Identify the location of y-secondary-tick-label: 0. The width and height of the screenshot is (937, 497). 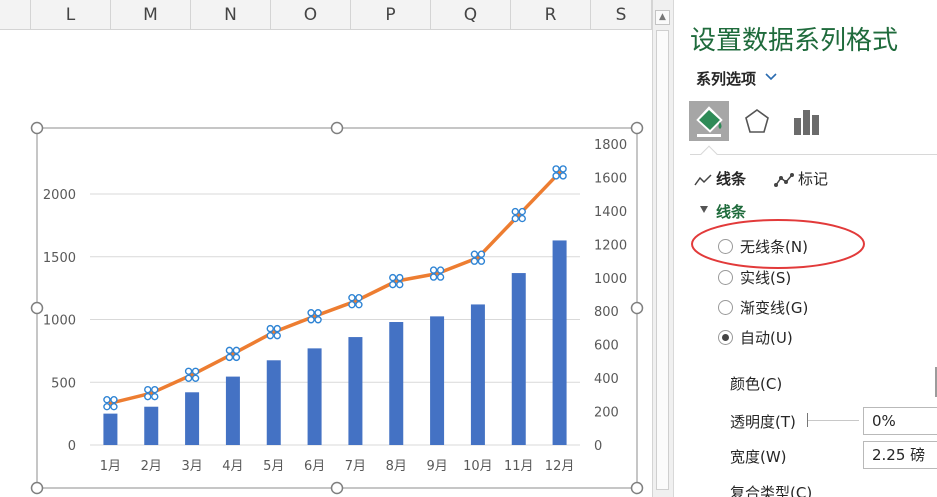
(598, 446).